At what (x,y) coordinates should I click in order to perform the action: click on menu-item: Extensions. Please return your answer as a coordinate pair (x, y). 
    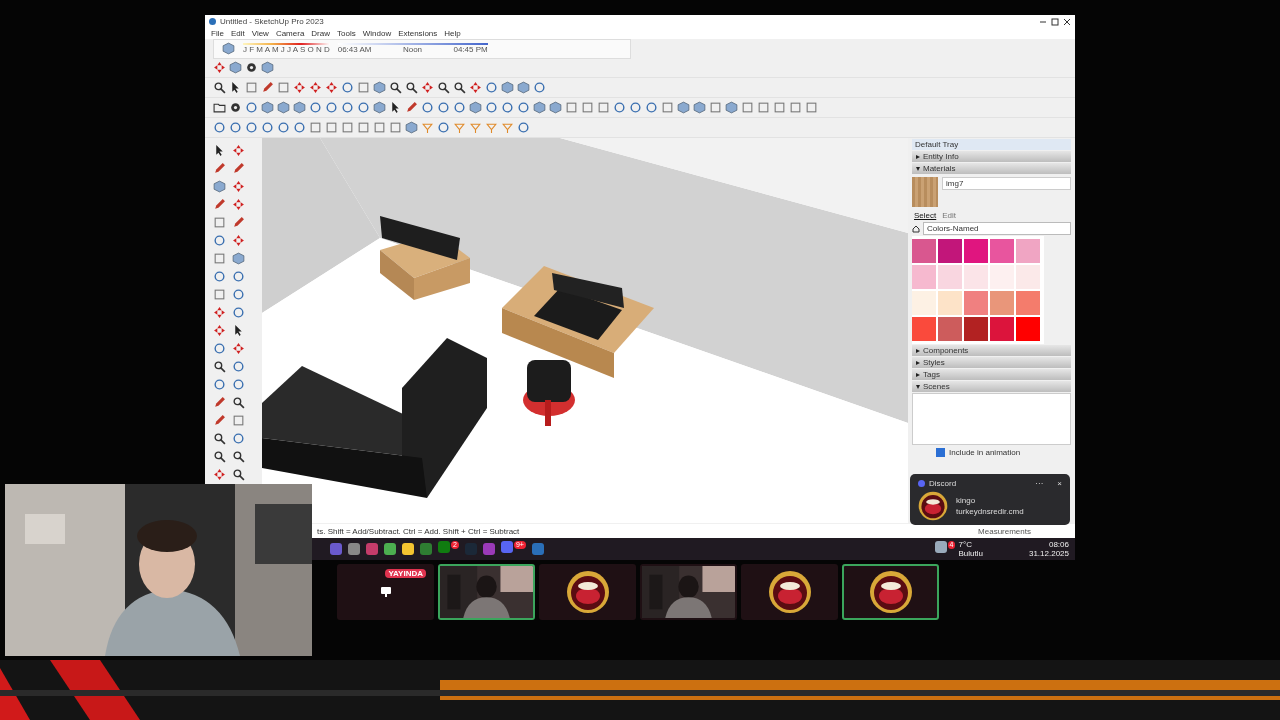
    Looking at the image, I should click on (418, 33).